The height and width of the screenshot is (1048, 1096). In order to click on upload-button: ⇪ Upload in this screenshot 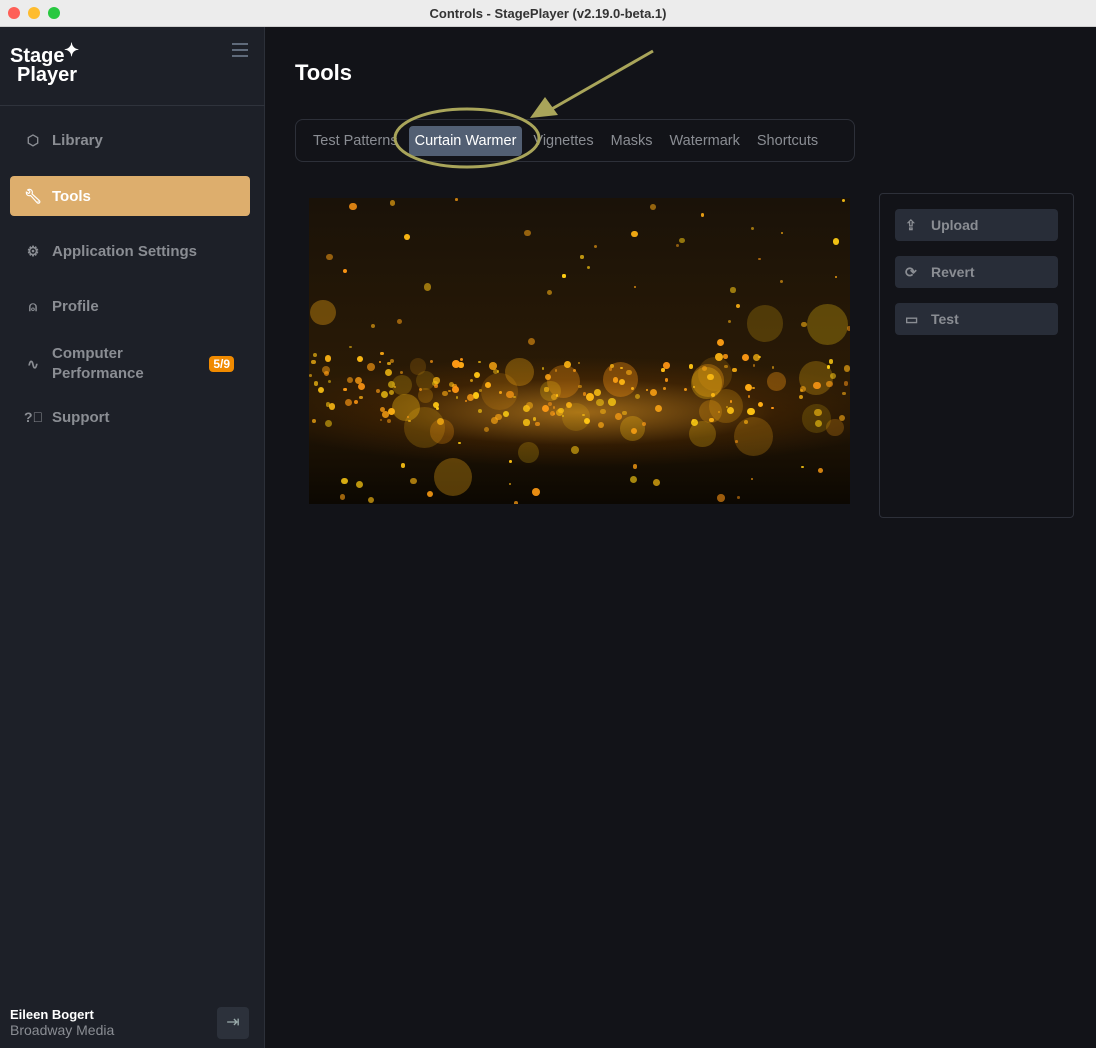, I will do `click(976, 225)`.